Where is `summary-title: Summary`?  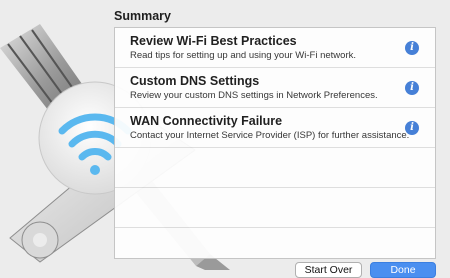 summary-title: Summary is located at coordinates (142, 16).